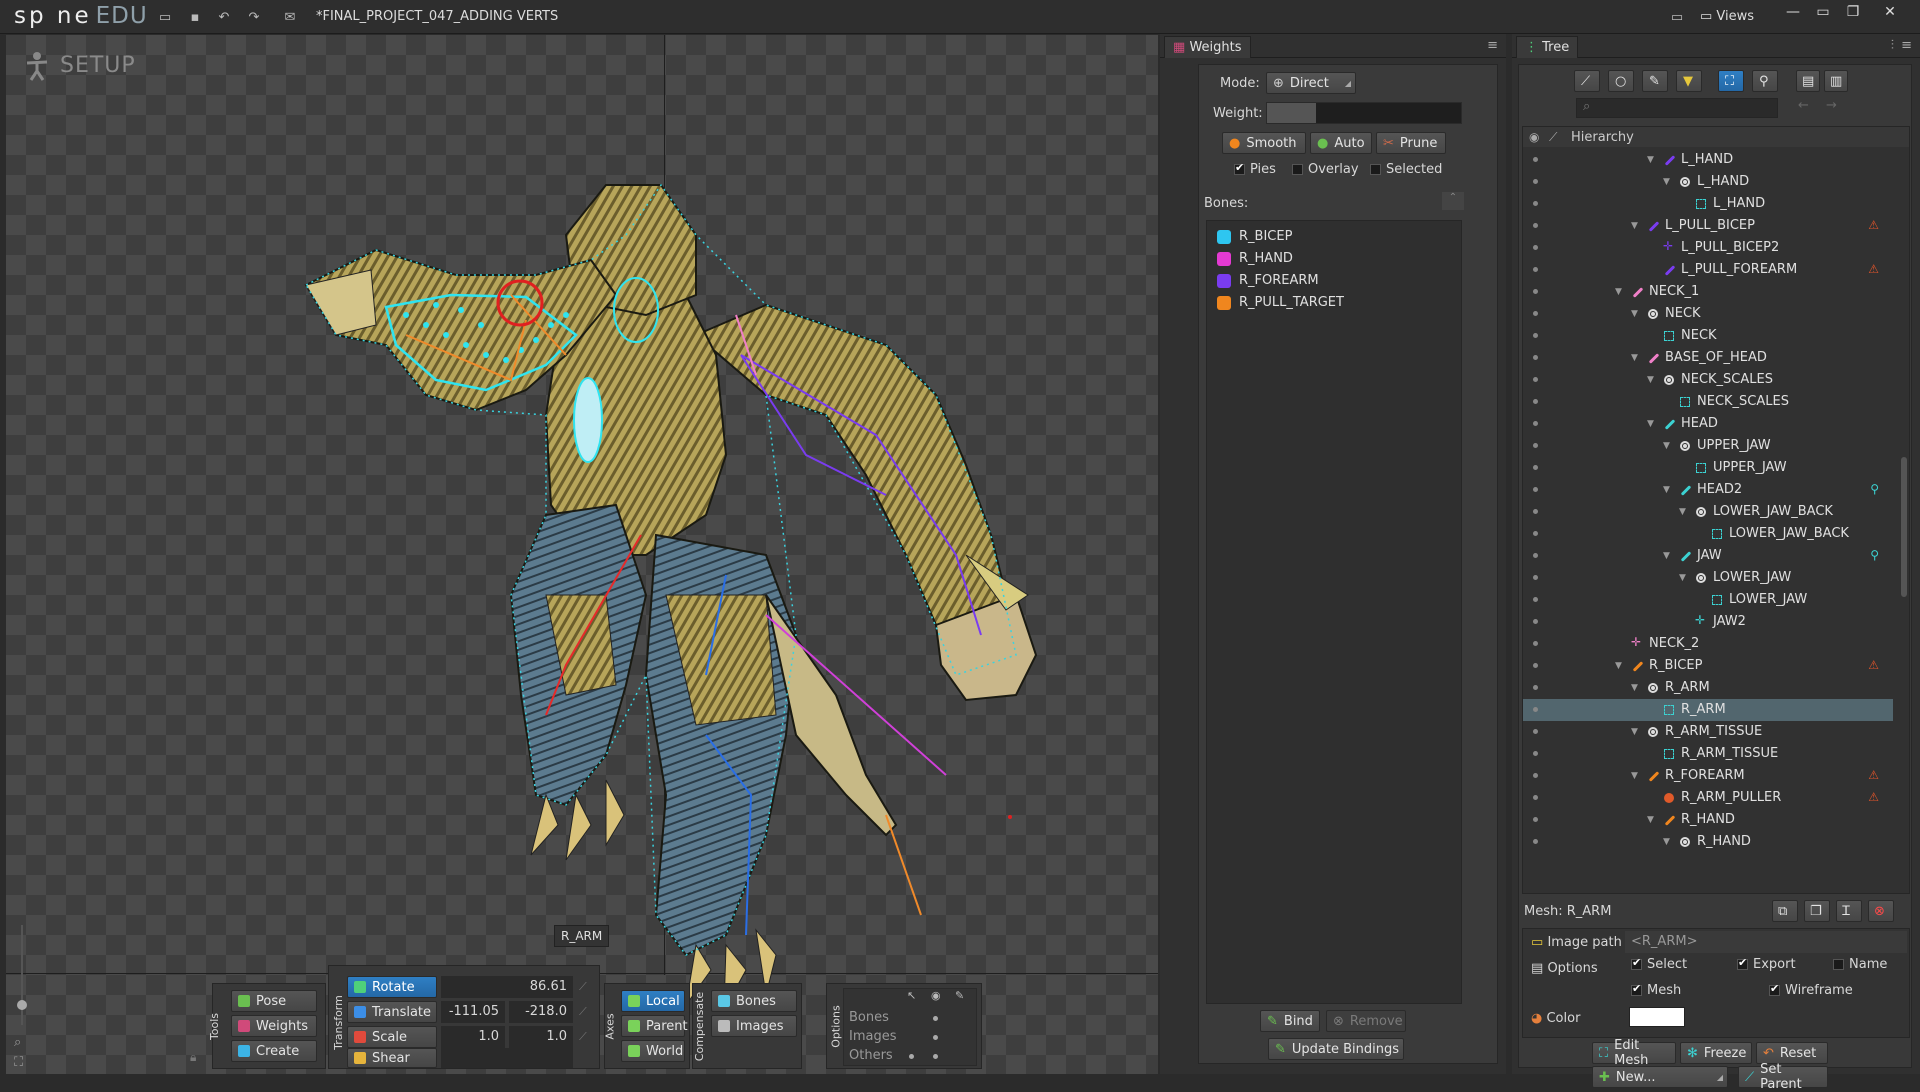  I want to click on filter-bones-icon: ⟋, so click(1587, 81).